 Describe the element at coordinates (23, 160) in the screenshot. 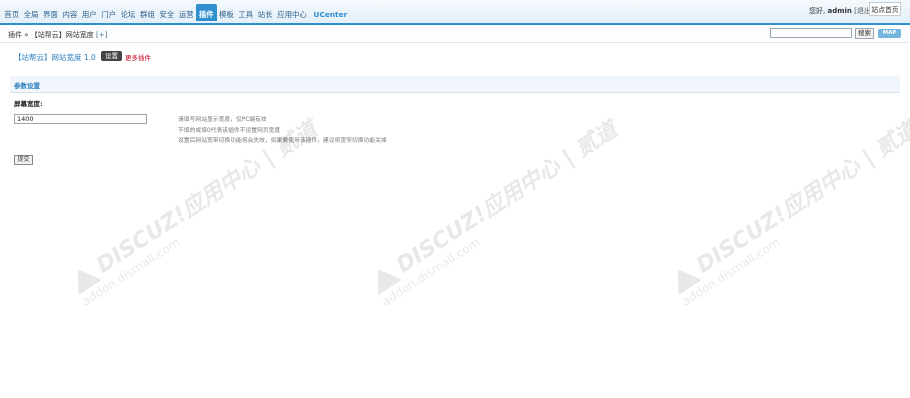

I see `submit-button: 提交` at that location.